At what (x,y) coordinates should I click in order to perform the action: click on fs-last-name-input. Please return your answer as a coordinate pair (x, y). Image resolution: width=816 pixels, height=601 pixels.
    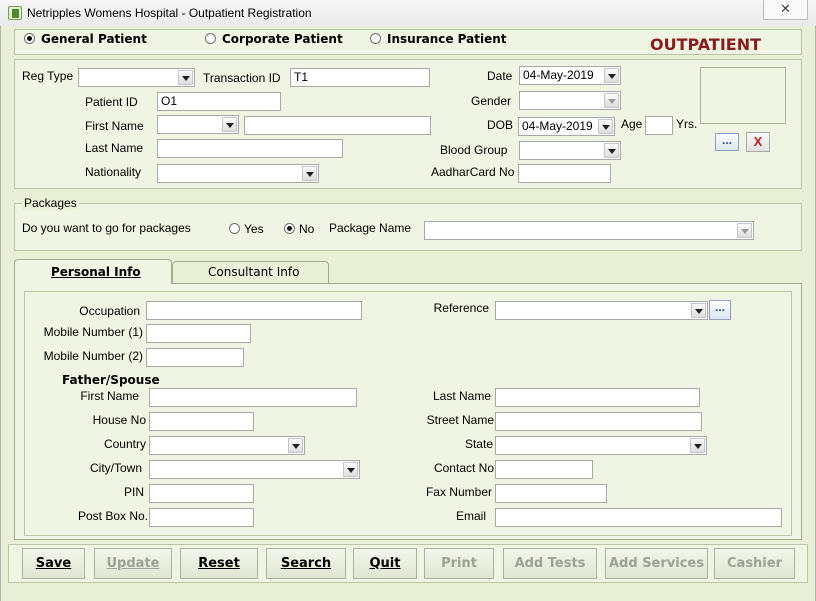
    Looking at the image, I should click on (597, 397).